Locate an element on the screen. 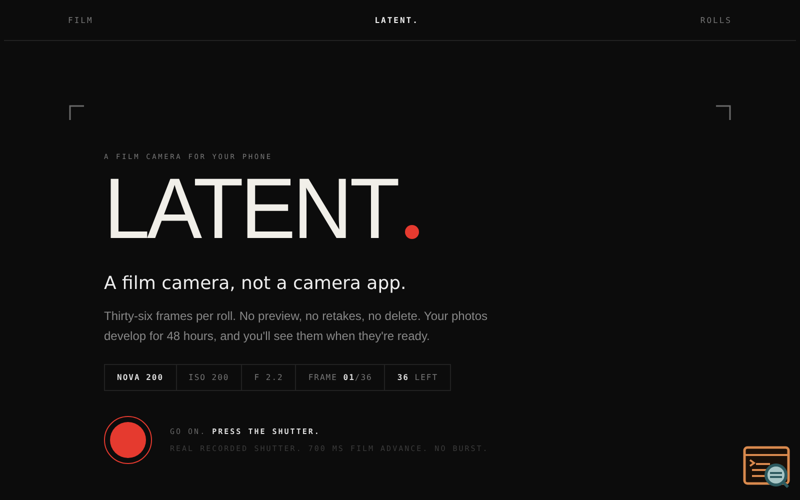 The height and width of the screenshot is (500, 800). spec-label: ISO 200 is located at coordinates (209, 377).